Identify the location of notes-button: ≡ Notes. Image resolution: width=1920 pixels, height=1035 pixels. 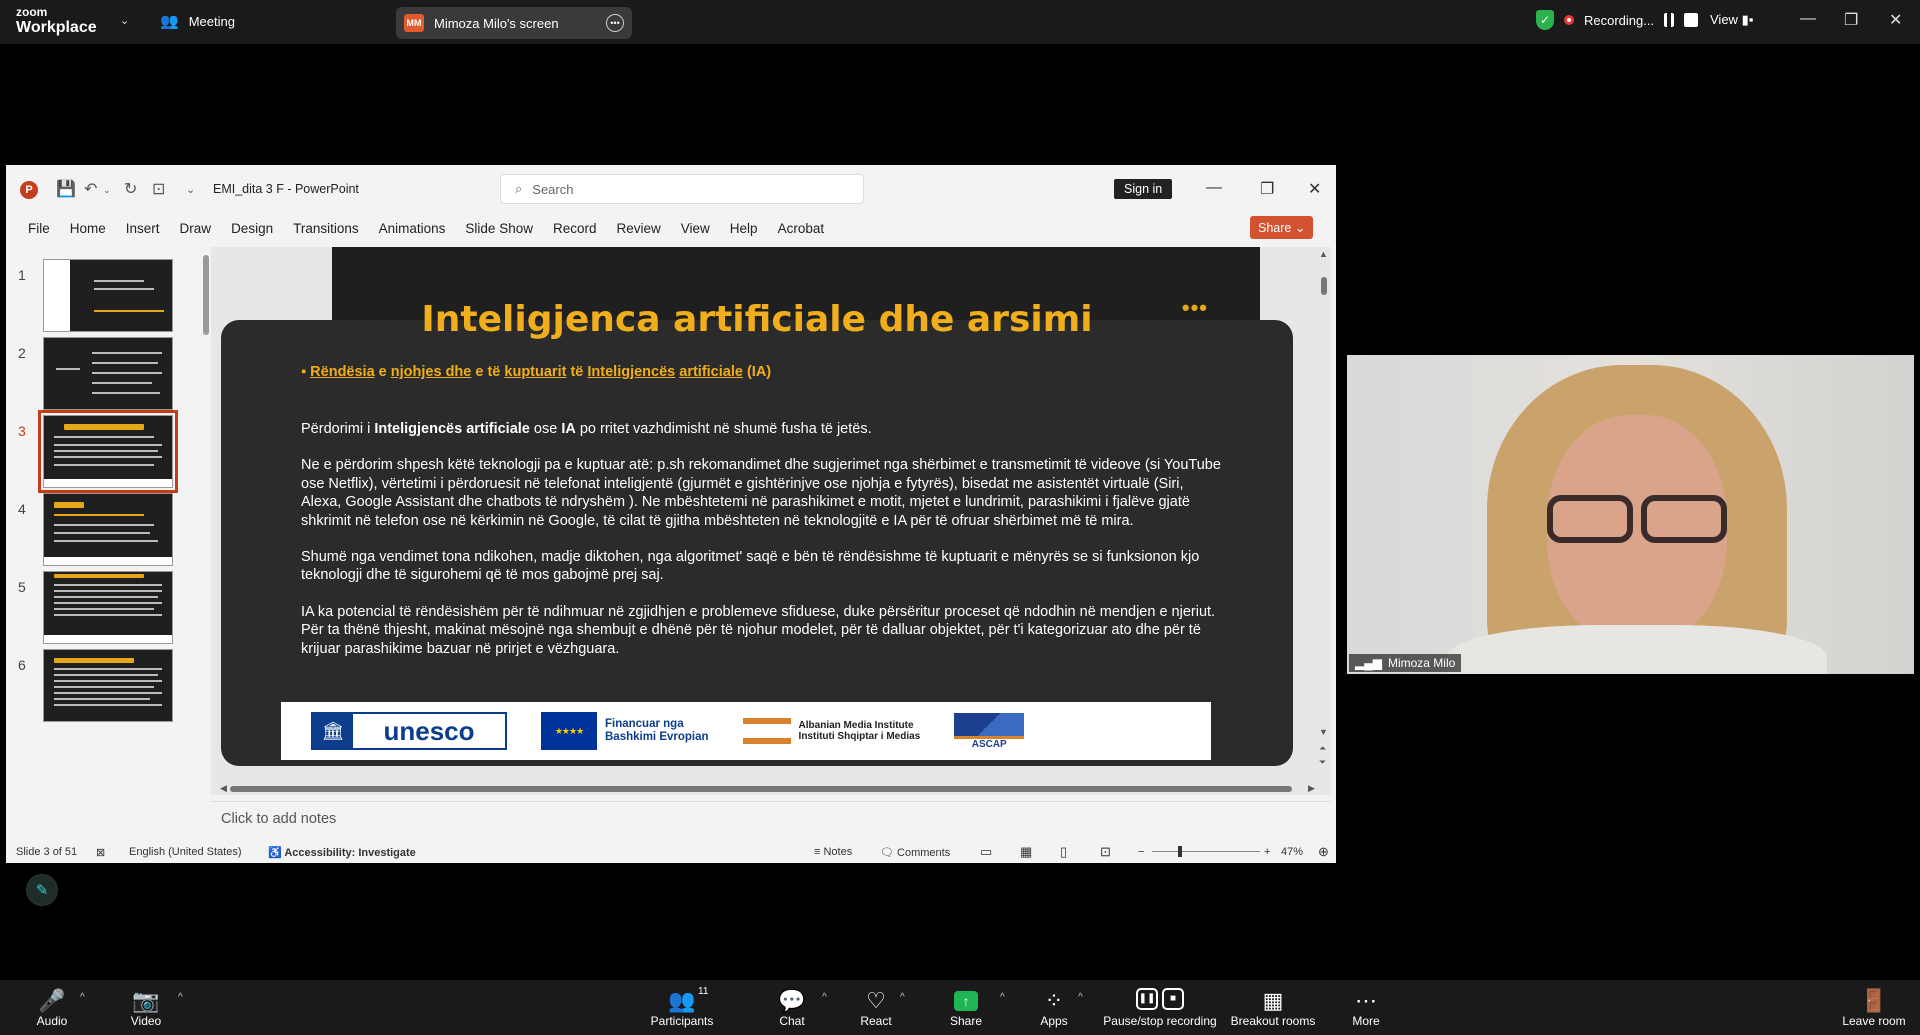
(833, 852).